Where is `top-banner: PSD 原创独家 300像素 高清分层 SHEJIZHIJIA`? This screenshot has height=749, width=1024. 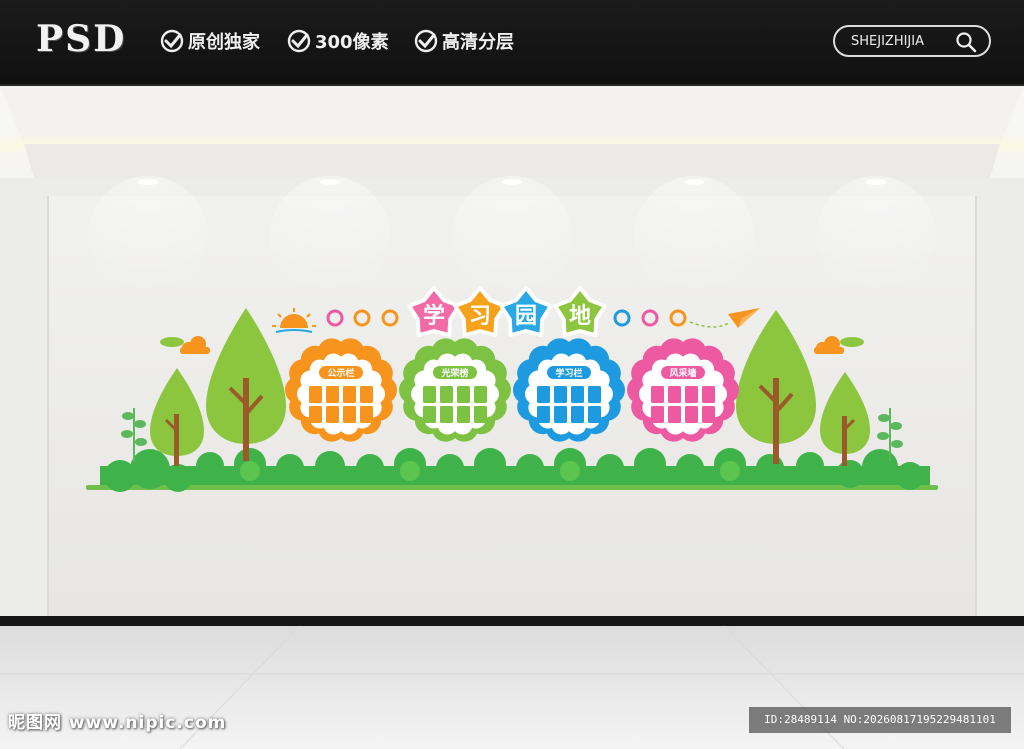
top-banner: PSD 原创独家 300像素 高清分层 SHEJIZHIJIA is located at coordinates (512, 43).